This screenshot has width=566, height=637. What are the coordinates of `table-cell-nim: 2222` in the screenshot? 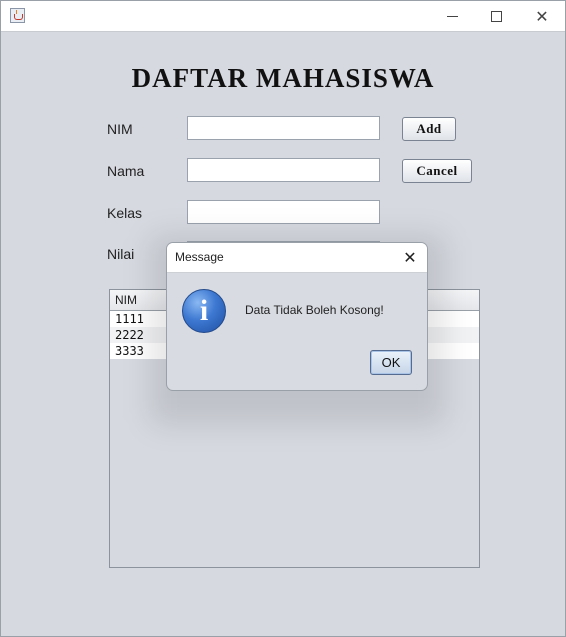 It's located at (129, 335).